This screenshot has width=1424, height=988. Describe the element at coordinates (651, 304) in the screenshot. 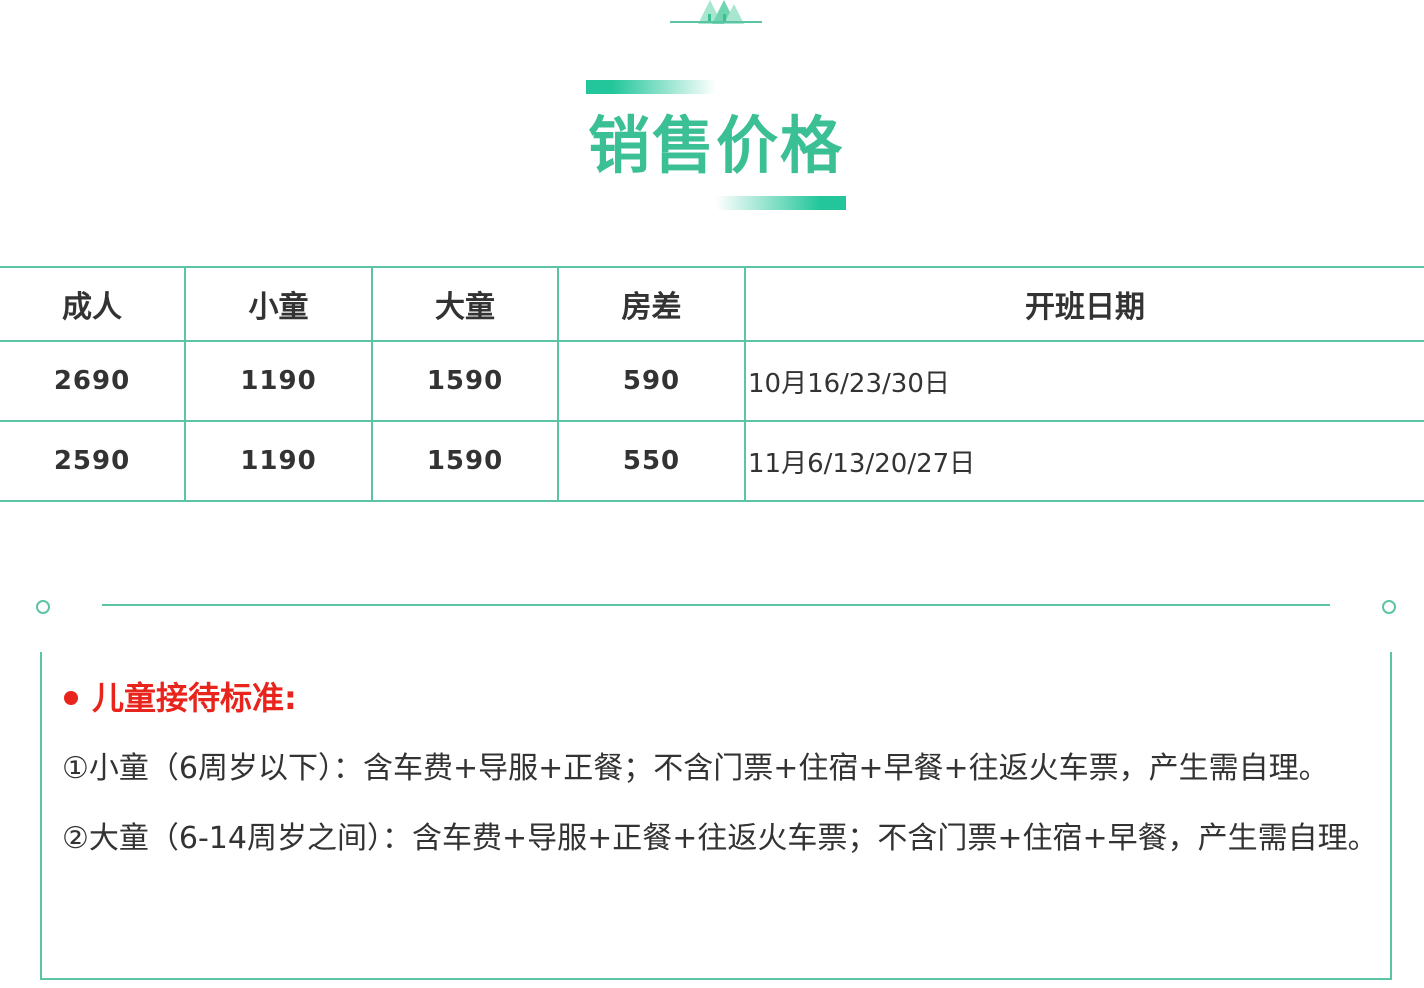

I see `header-room-difference: 房差` at that location.